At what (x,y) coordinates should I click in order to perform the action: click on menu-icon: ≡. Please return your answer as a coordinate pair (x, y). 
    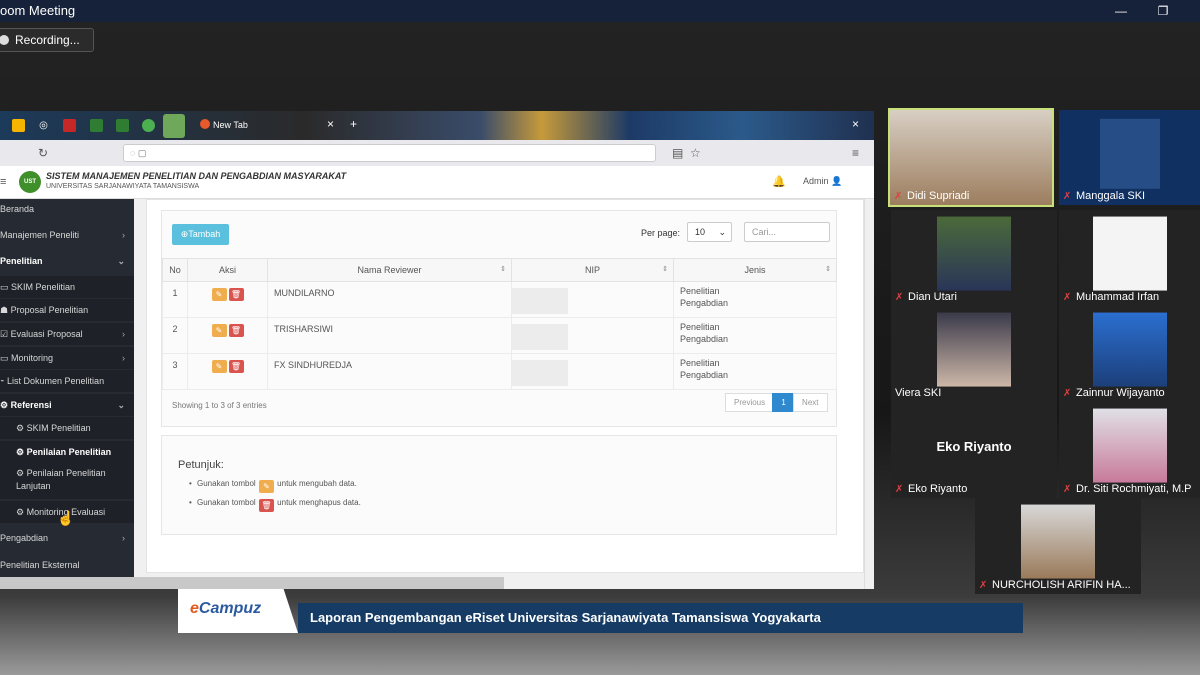
    Looking at the image, I should click on (855, 153).